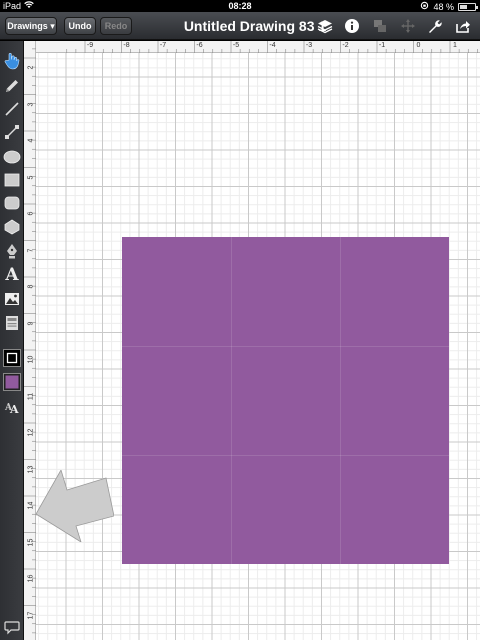 This screenshot has height=640, width=480. What do you see at coordinates (80, 26) in the screenshot?
I see `undo-button: Undo` at bounding box center [80, 26].